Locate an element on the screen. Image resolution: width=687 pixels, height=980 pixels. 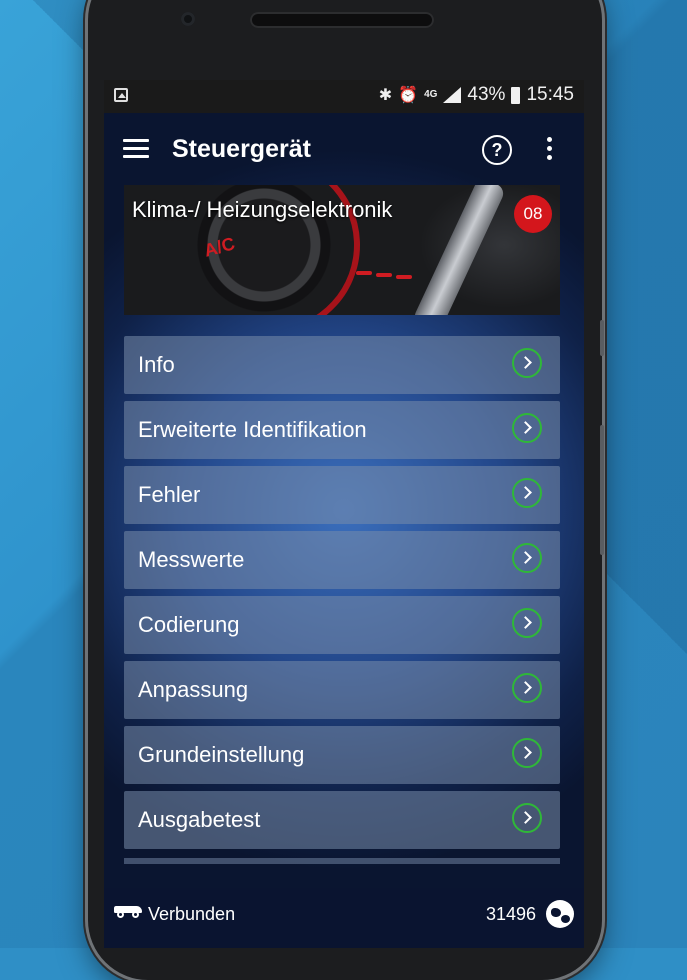
battery-icon is located at coordinates (516, 95).